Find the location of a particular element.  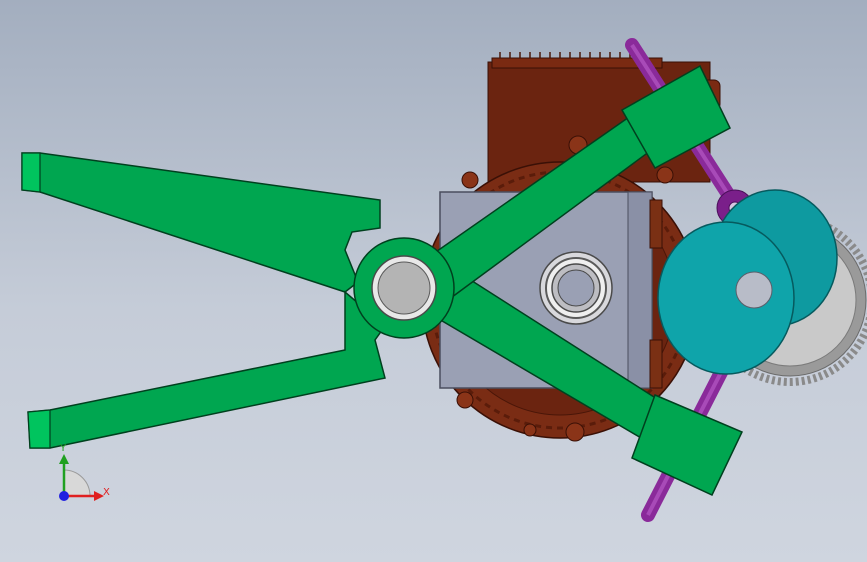

pivot-pin is located at coordinates (404, 288).